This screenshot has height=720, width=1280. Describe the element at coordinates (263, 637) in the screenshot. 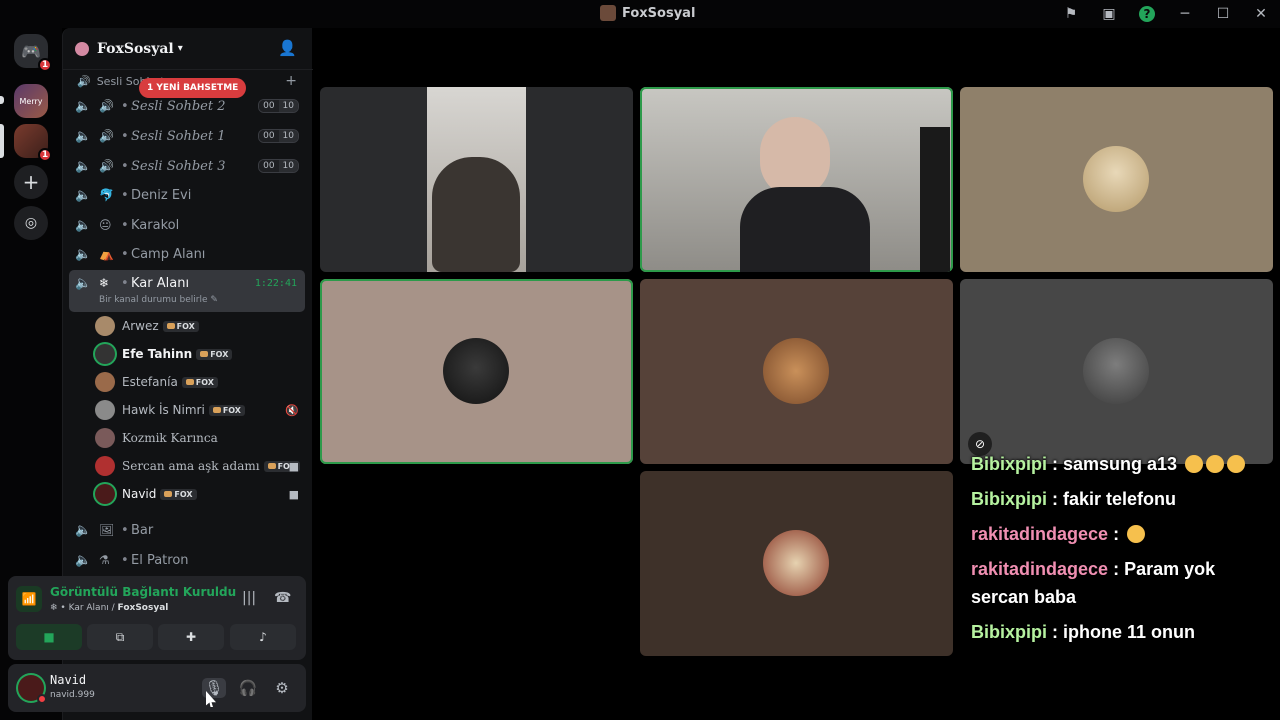

I see `soundboard-button: ♪` at that location.